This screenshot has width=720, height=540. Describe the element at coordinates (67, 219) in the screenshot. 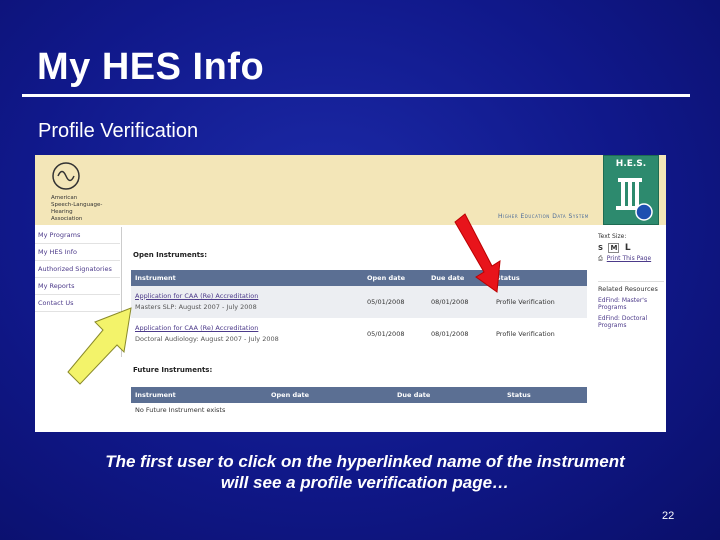

I see `org-name-line: Association` at that location.